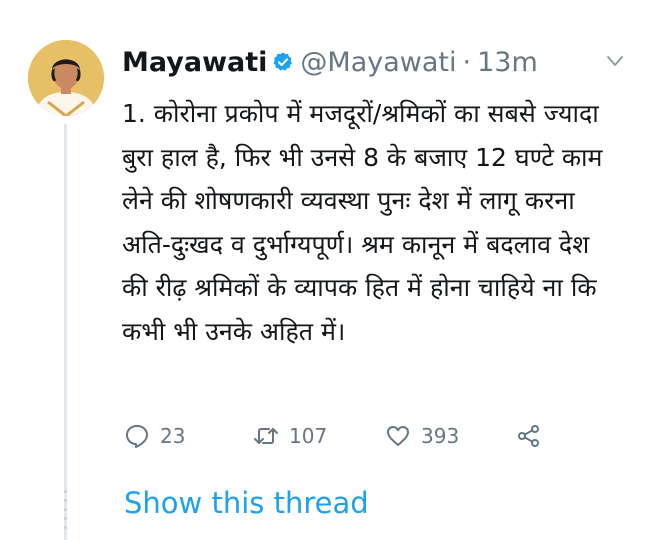  What do you see at coordinates (266, 436) in the screenshot?
I see `retweet-icon` at bounding box center [266, 436].